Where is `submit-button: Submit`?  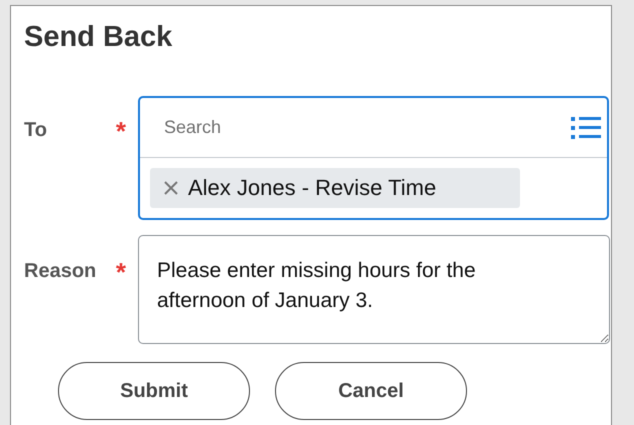
submit-button: Submit is located at coordinates (154, 391).